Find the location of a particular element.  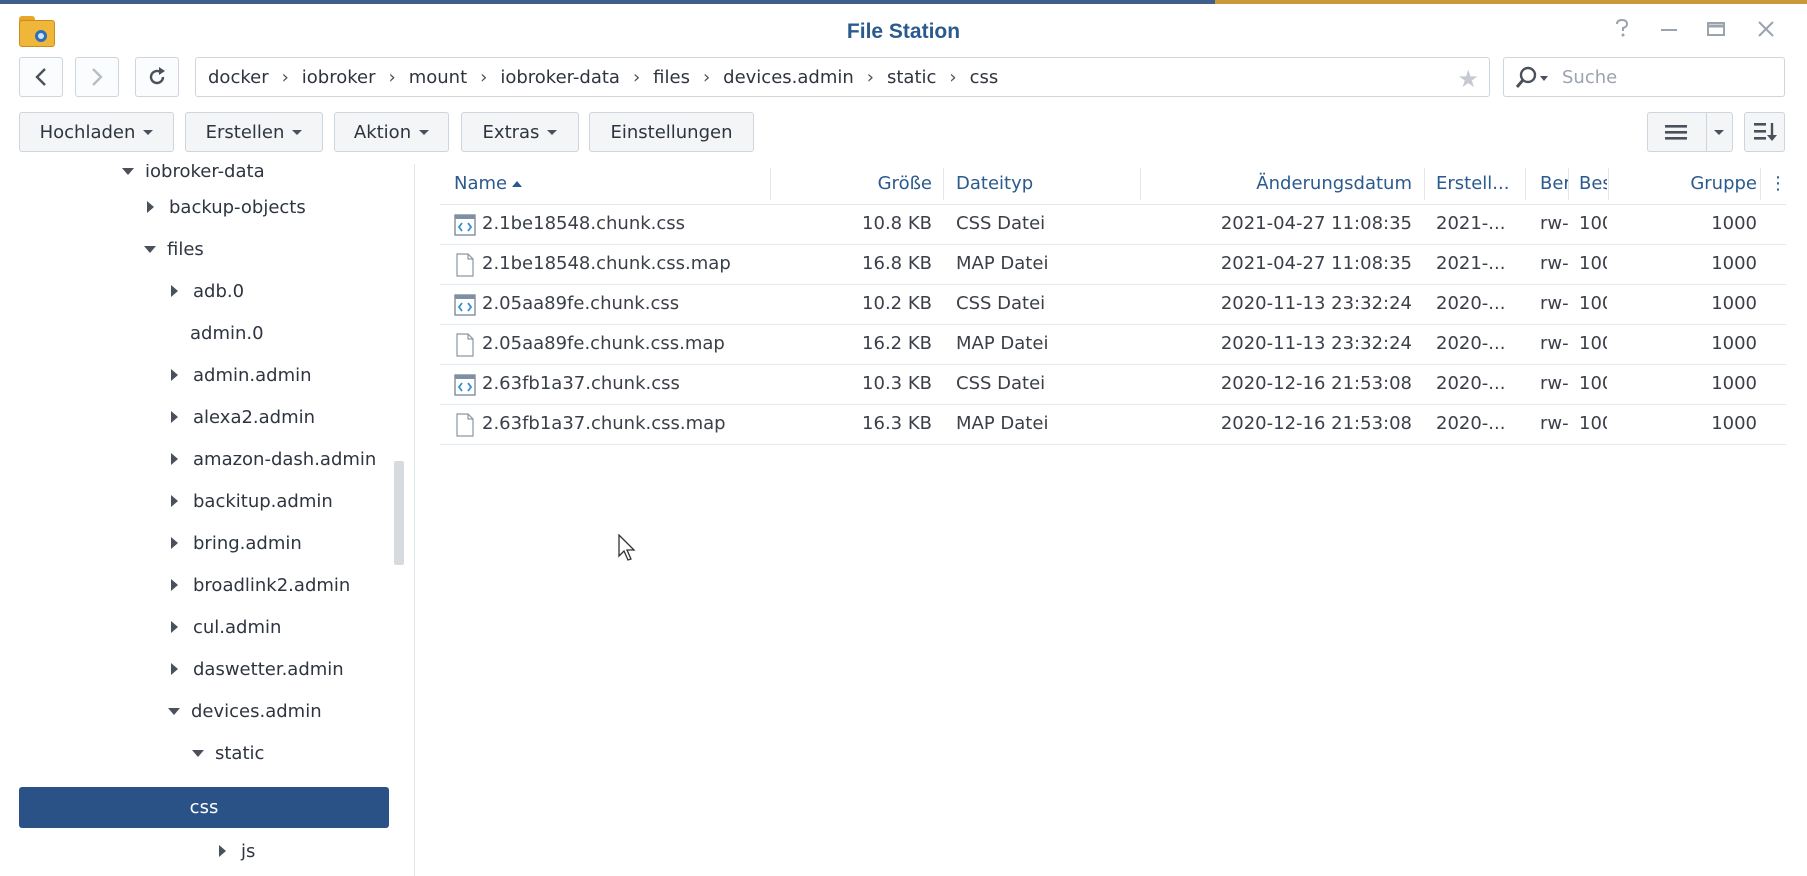

tree-item: broadlink2.admin is located at coordinates (260, 585).